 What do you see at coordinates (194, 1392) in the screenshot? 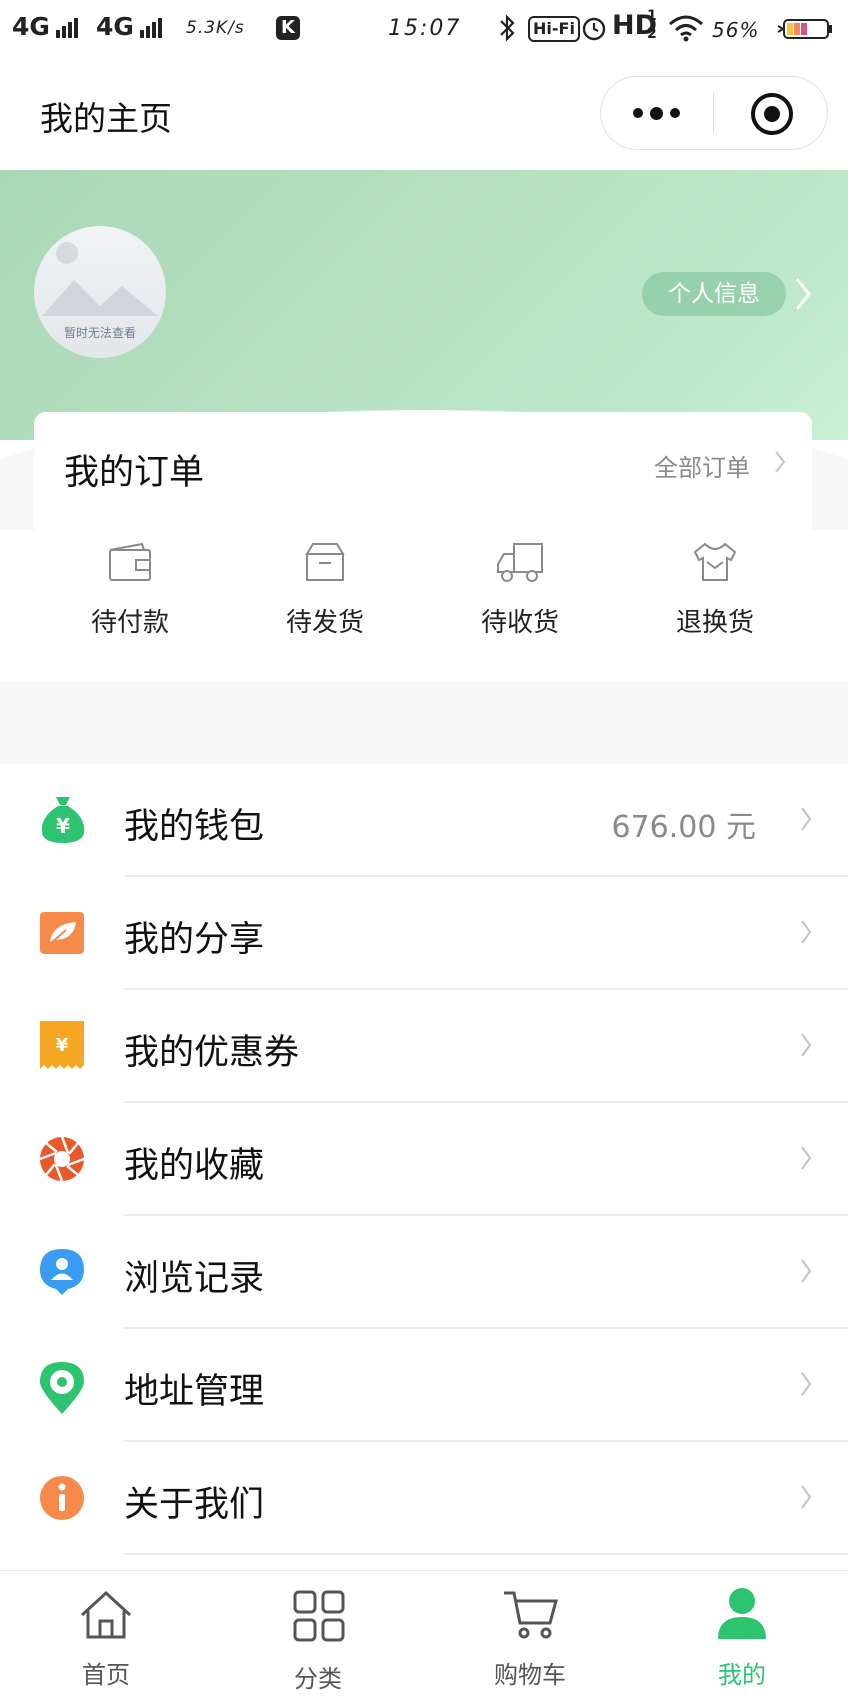
I see `menu-item-label: 地址管理` at bounding box center [194, 1392].